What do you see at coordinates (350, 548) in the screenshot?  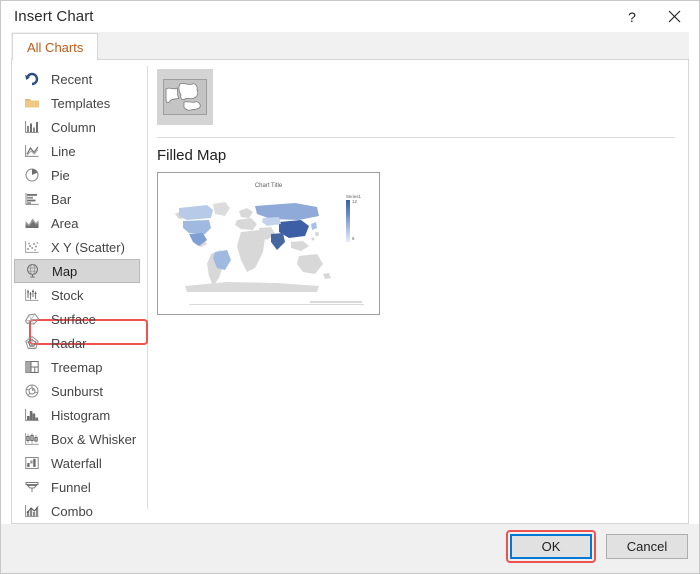 I see `dialog-footer: OK Cancel` at bounding box center [350, 548].